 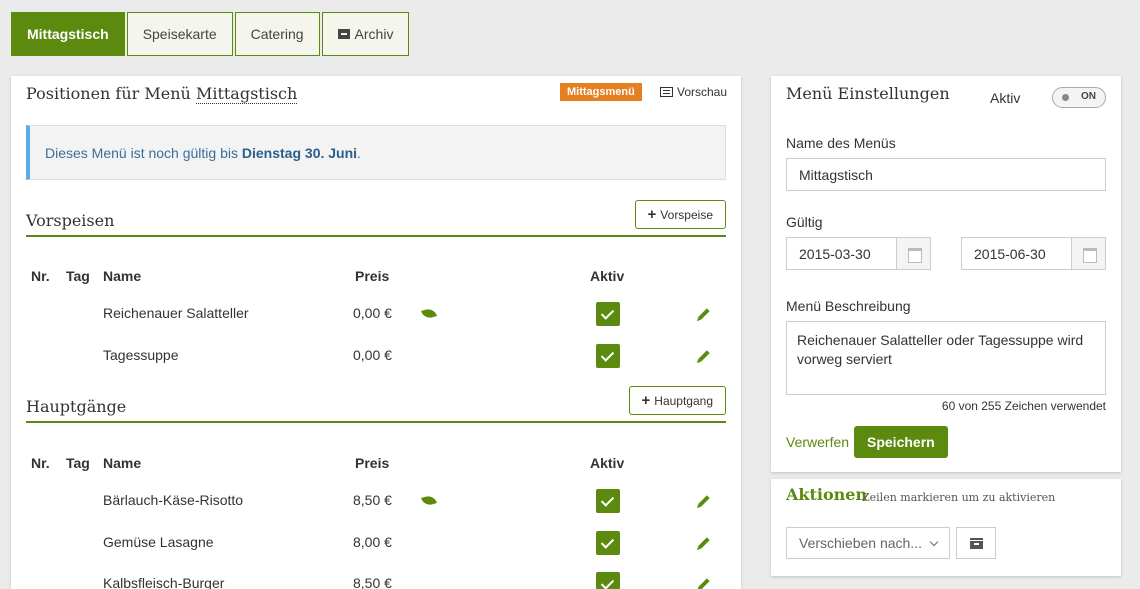 I want to click on add-vorspeise-button: + Vorspeise, so click(x=680, y=214).